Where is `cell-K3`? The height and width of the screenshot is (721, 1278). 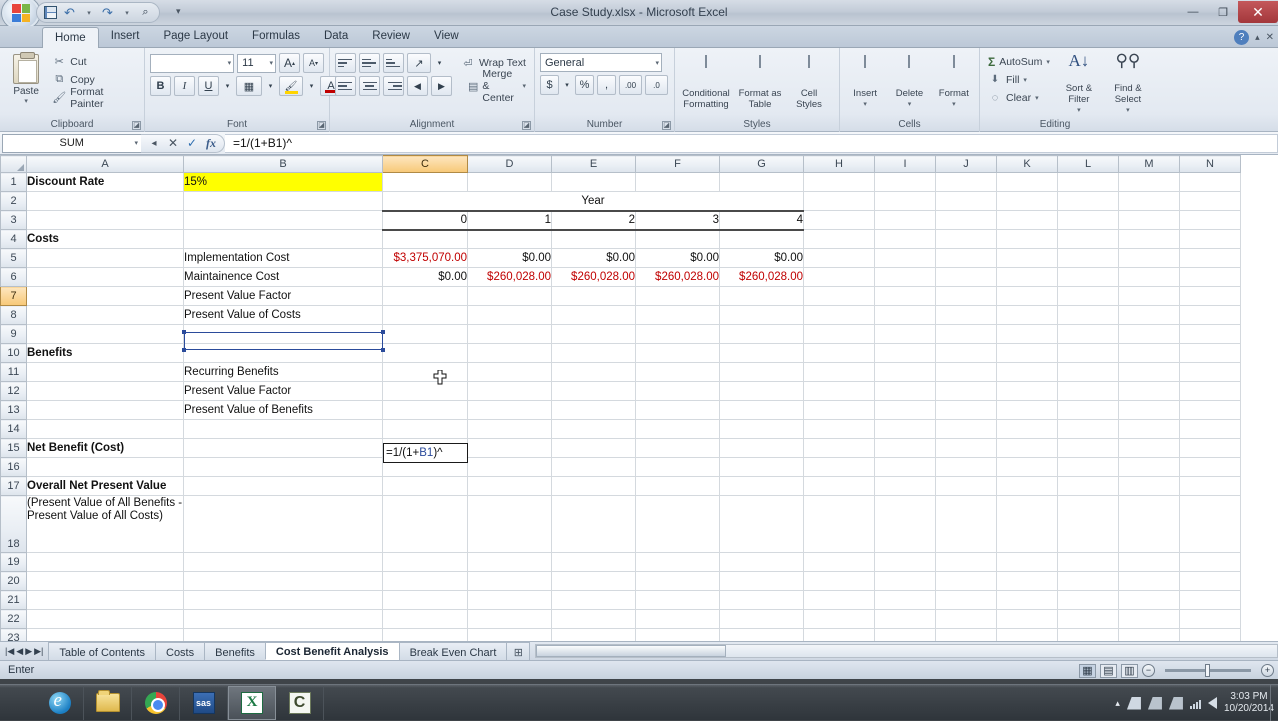
cell-K3 is located at coordinates (1027, 220).